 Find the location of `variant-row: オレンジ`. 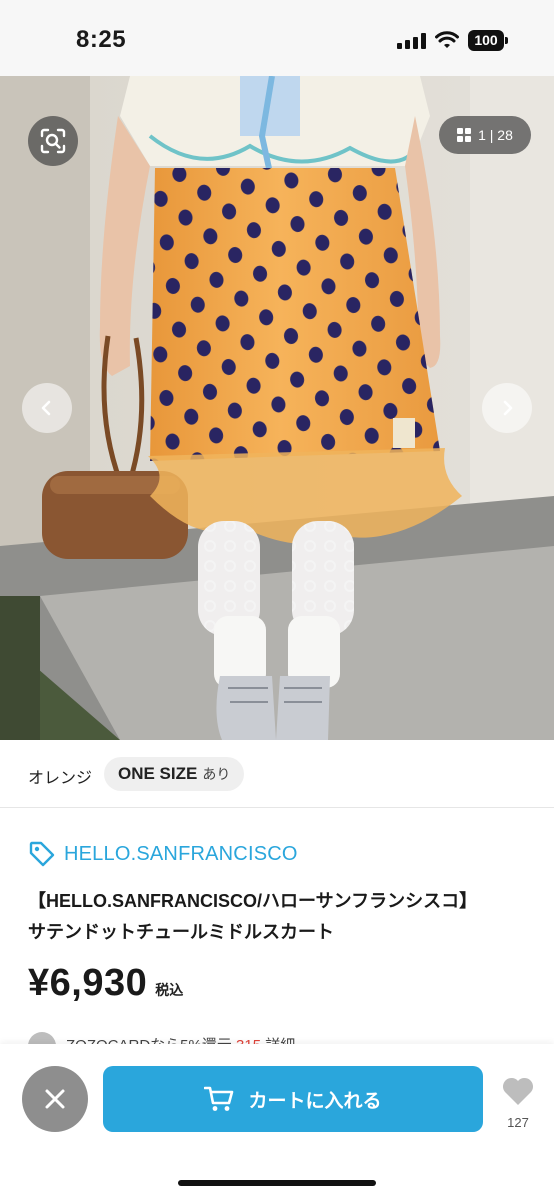

variant-row: オレンジ is located at coordinates (277, 774).